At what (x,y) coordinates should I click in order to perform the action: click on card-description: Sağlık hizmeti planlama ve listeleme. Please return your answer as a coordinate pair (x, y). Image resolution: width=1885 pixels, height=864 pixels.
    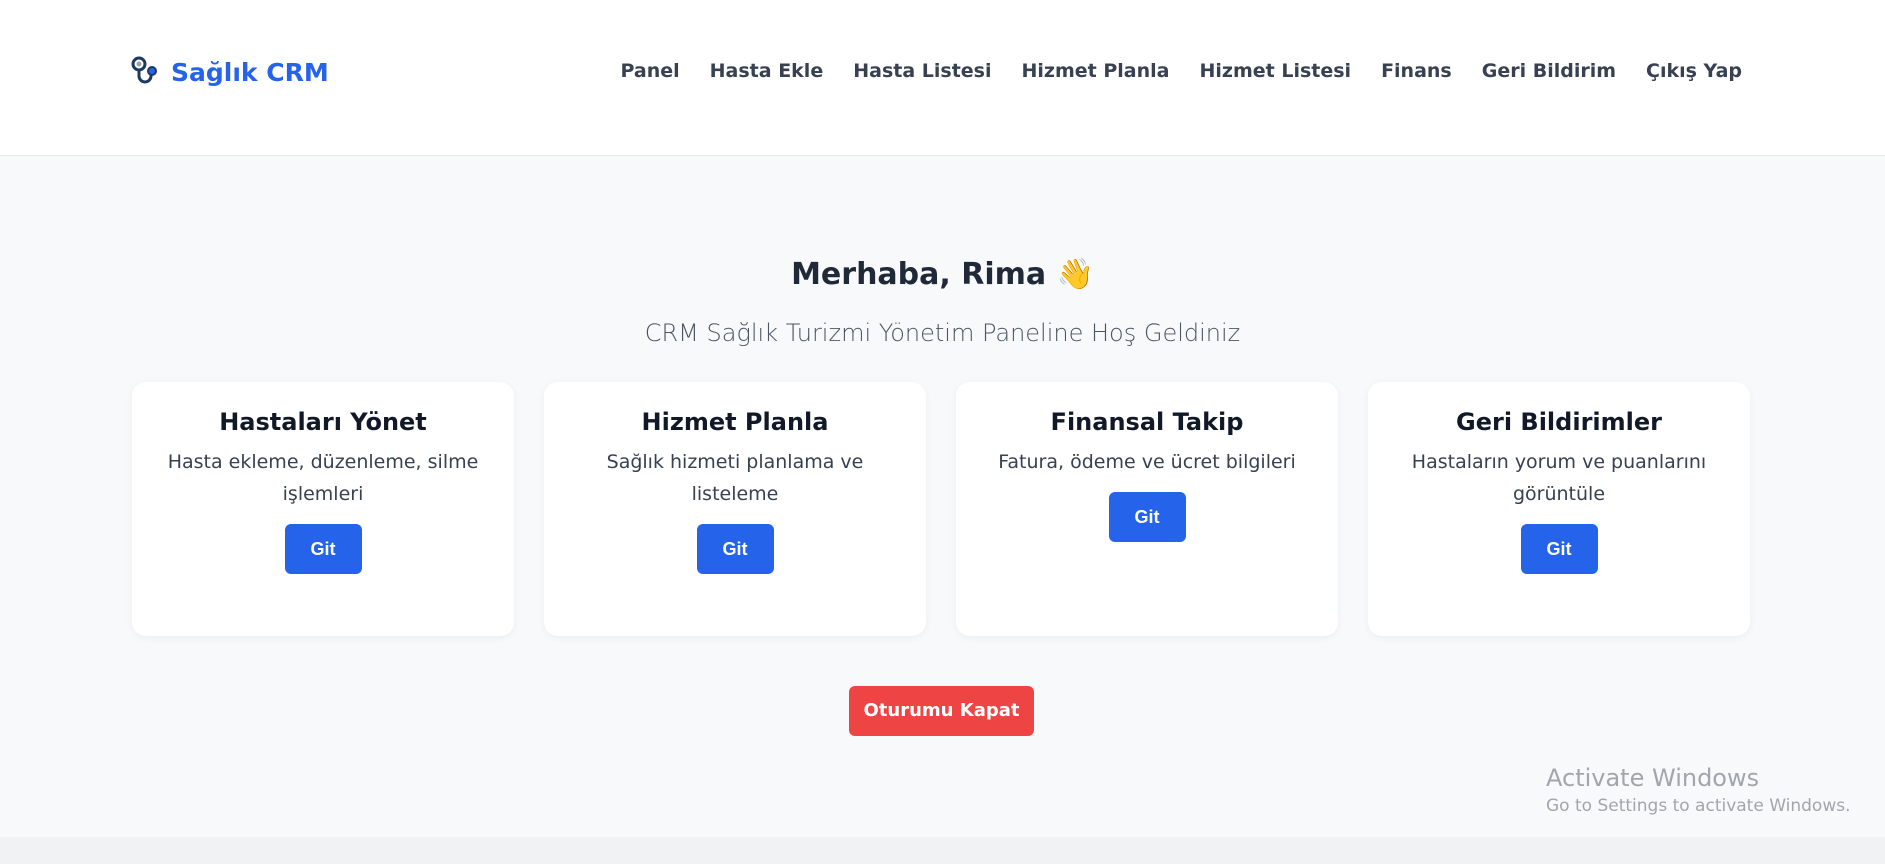
    Looking at the image, I should click on (735, 478).